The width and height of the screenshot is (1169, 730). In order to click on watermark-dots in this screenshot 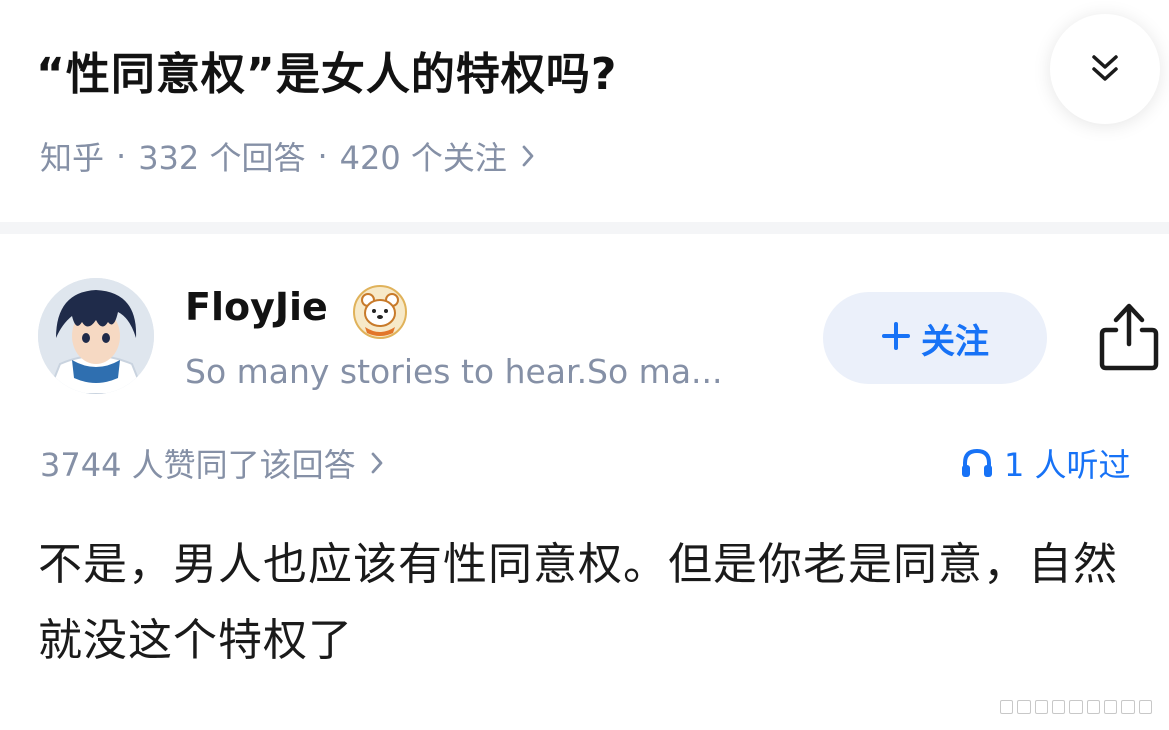, I will do `click(1076, 707)`.